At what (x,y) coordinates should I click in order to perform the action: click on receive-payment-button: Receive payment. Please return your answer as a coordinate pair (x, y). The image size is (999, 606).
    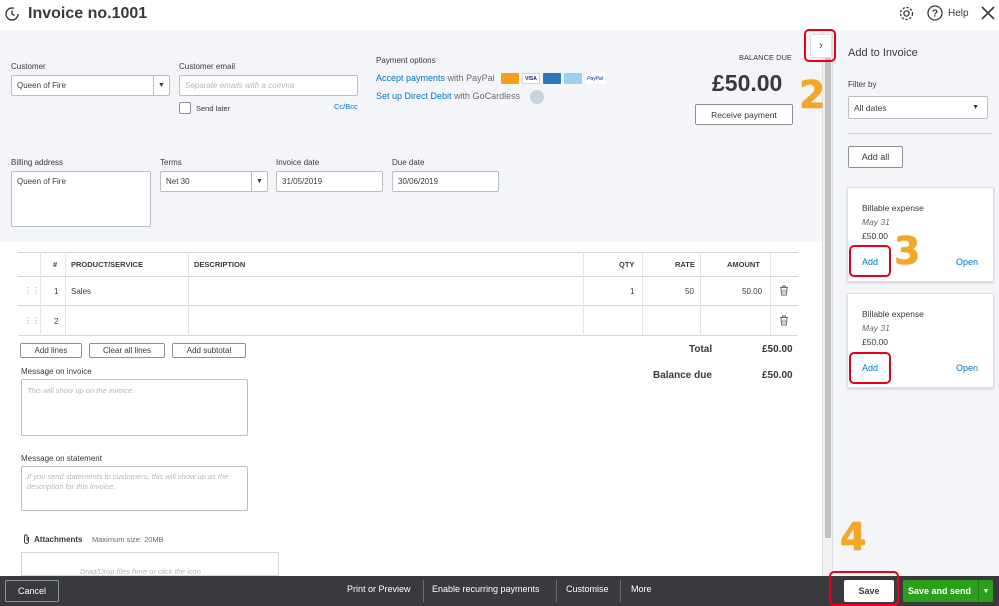
    Looking at the image, I should click on (744, 114).